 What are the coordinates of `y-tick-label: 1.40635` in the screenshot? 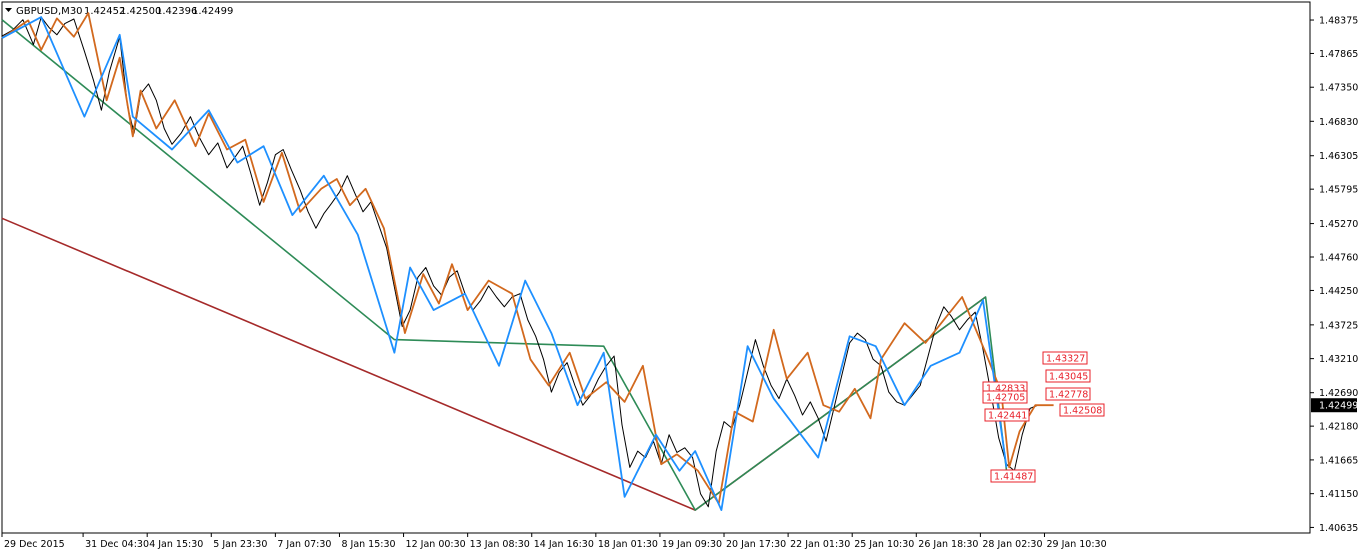 It's located at (1338, 528).